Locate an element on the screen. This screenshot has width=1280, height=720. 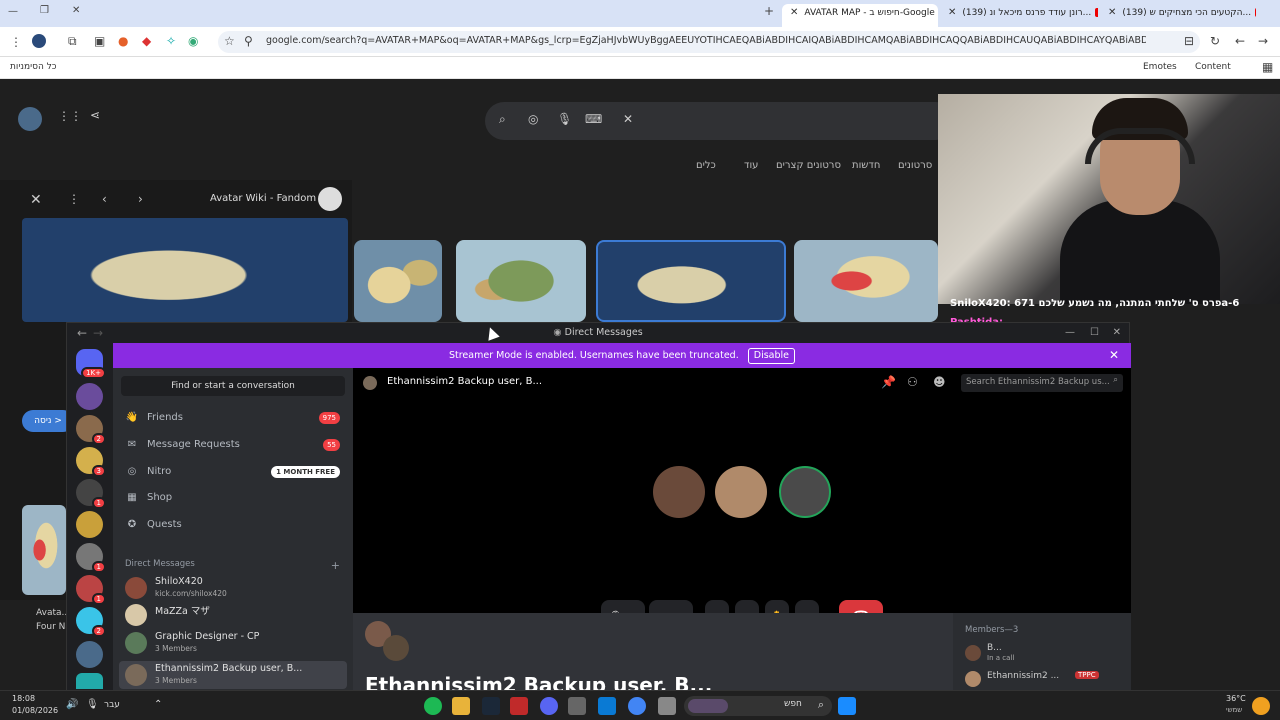
obs-icon is located at coordinates (519, 706).